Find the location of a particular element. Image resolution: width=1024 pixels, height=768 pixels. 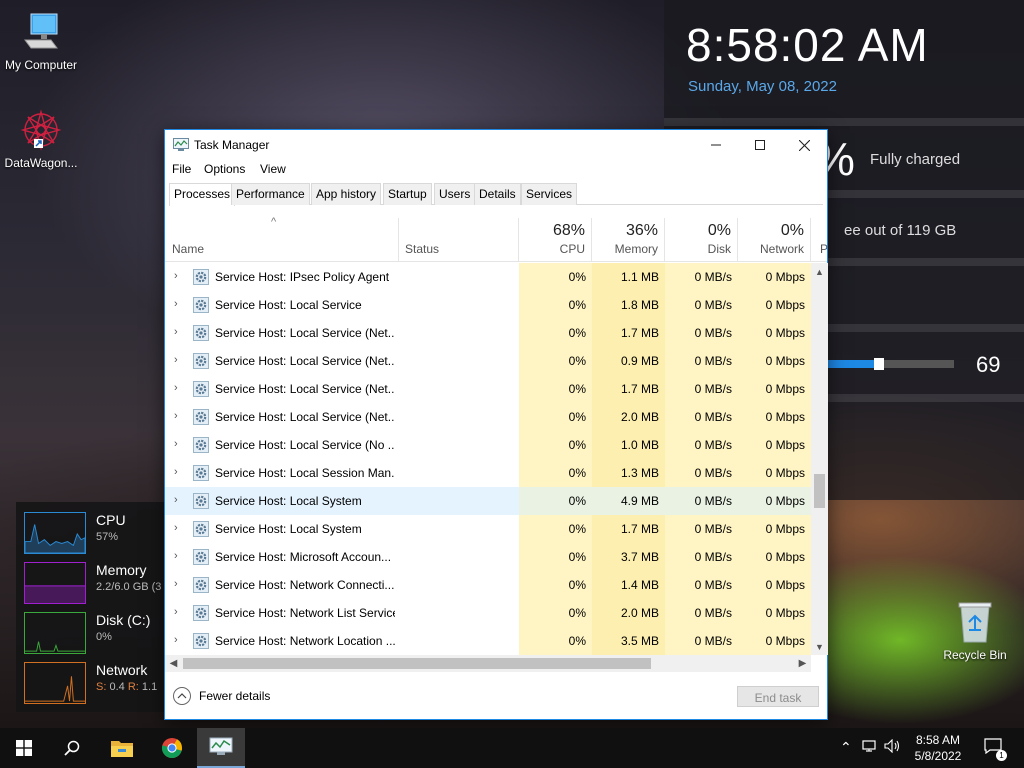

horizontal-scrollbar: ◀ ▶ is located at coordinates (488, 663).